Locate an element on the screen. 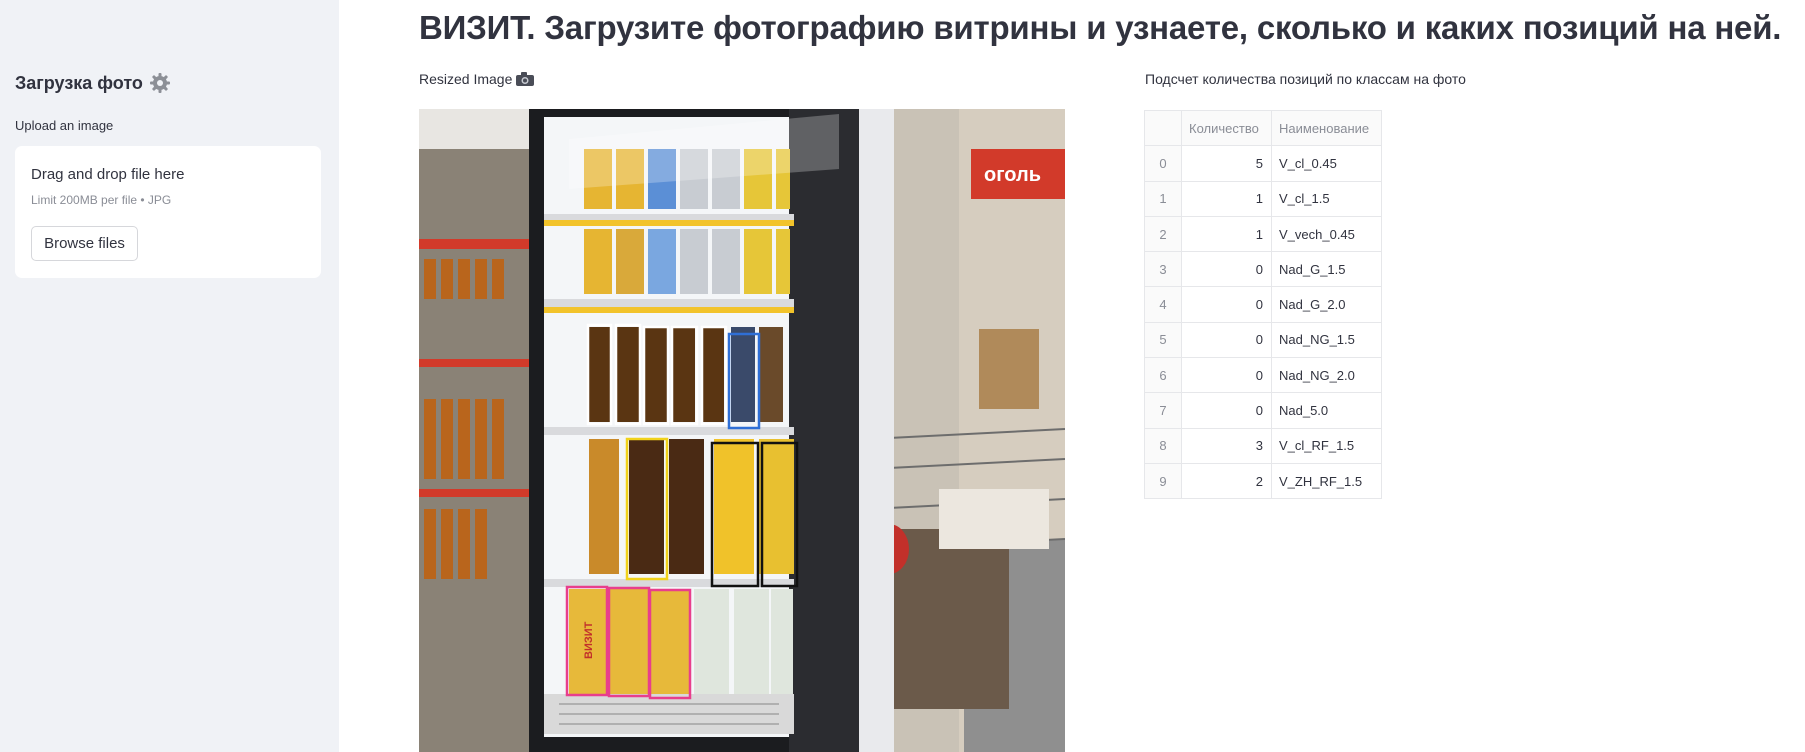 This screenshot has height=752, width=1805. upload-label: Upload an image is located at coordinates (64, 125).